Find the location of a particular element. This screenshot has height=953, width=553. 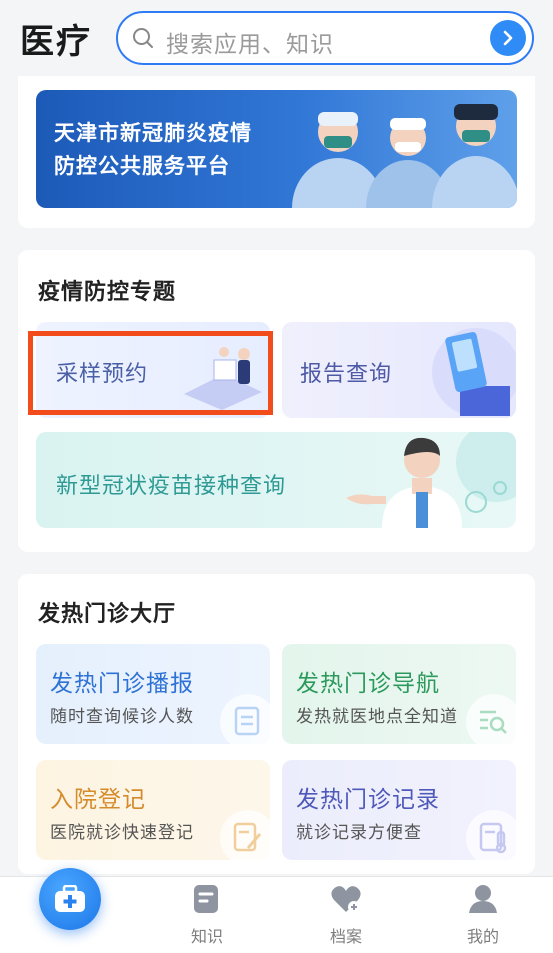

banner-card: 天津市新冠肺炎疫情 防控公共服务平台 is located at coordinates (276, 152).